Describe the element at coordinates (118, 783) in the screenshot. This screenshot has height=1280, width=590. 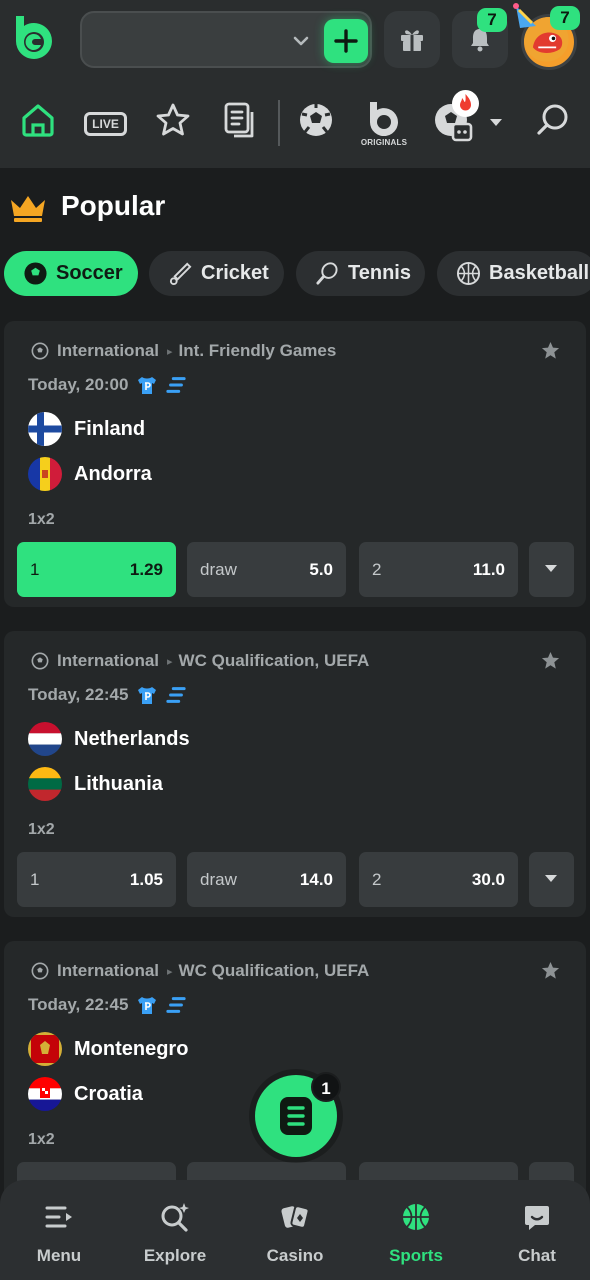
I see `team-name: Lithuania` at that location.